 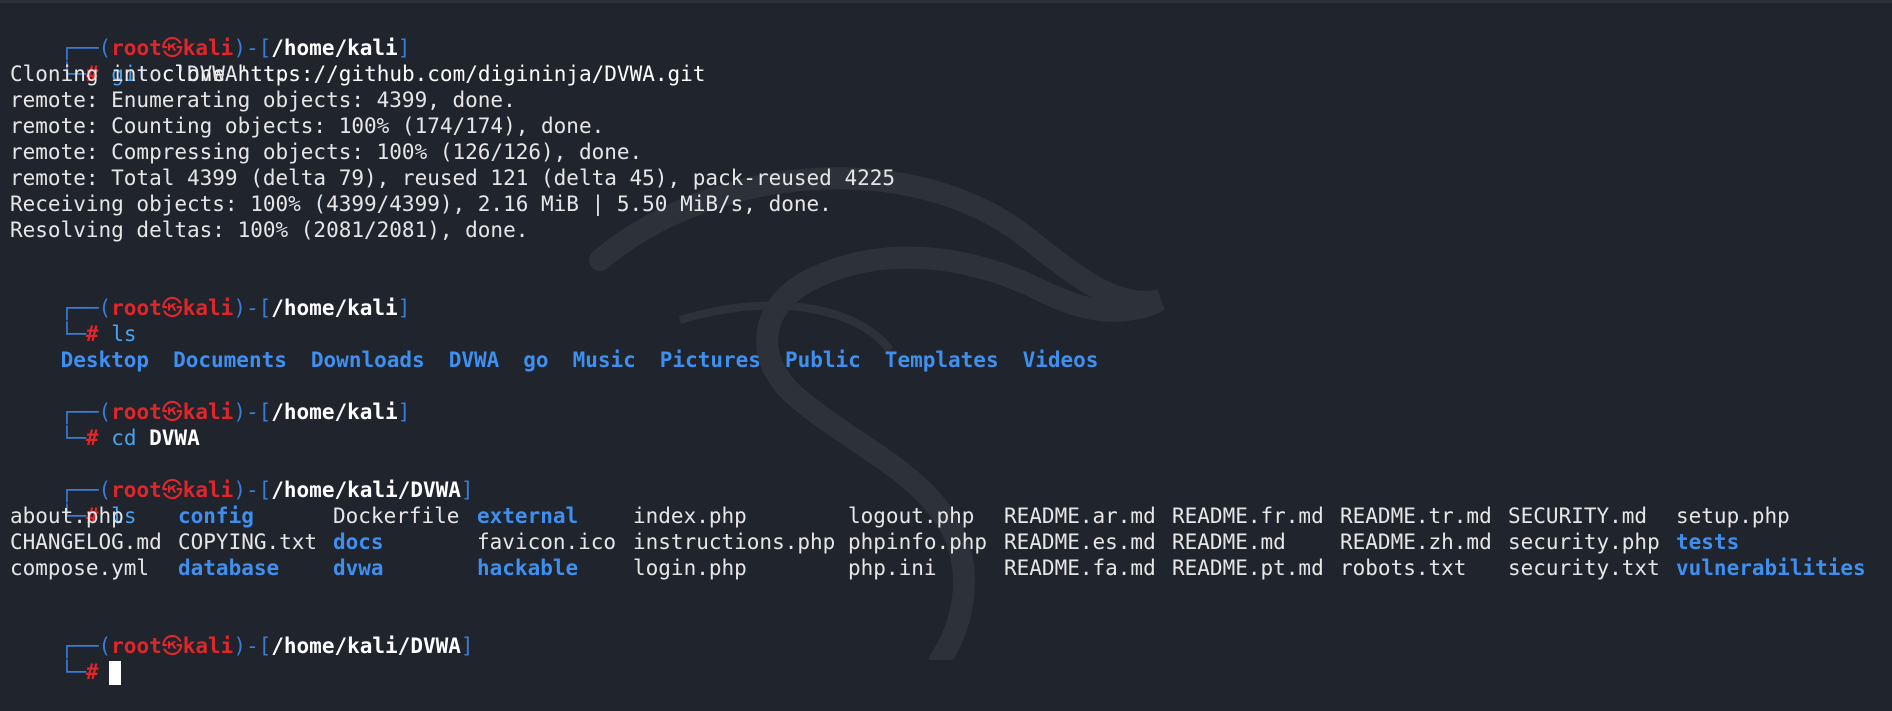 What do you see at coordinates (822, 360) in the screenshot?
I see `dir-entry: Public` at bounding box center [822, 360].